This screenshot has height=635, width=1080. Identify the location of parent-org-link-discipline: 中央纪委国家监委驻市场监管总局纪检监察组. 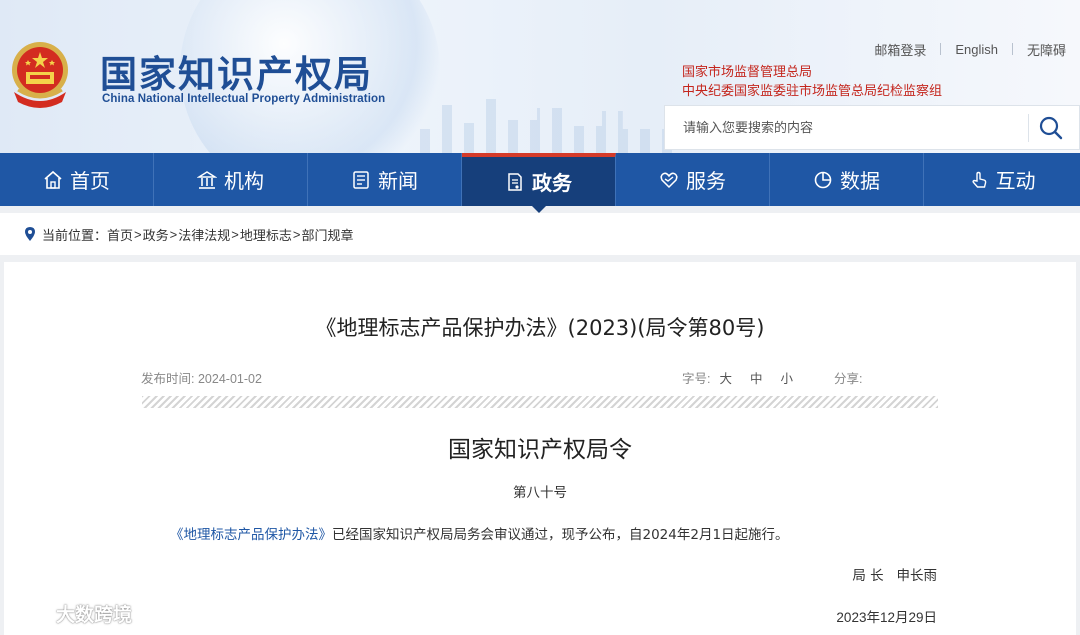
(812, 89).